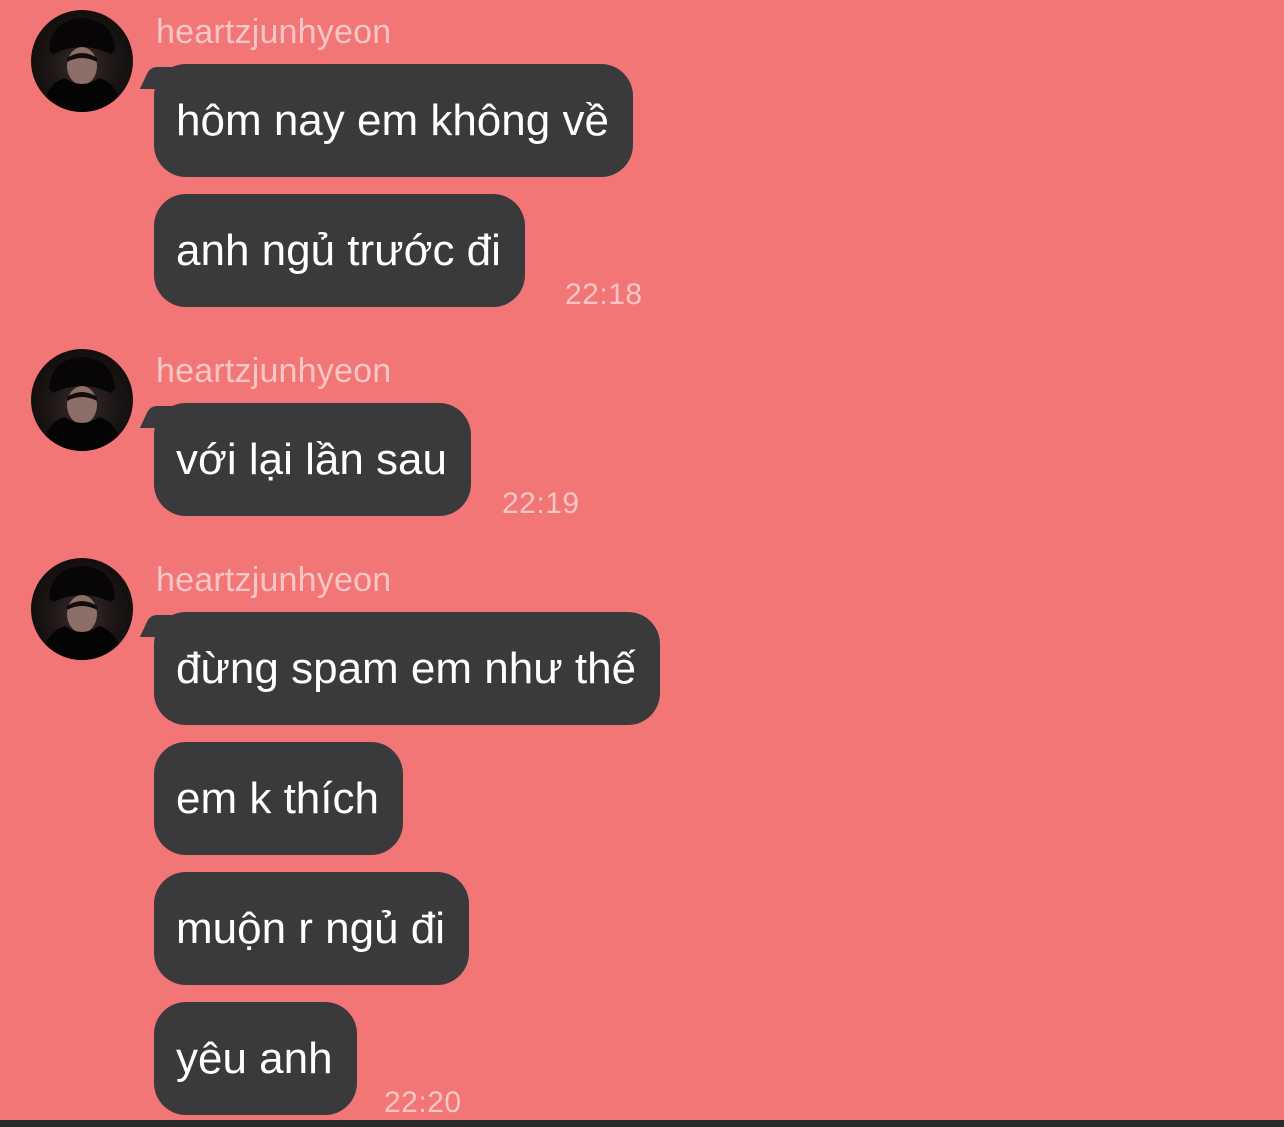  What do you see at coordinates (393, 120) in the screenshot?
I see `message-bubble: hôm nay em không về` at bounding box center [393, 120].